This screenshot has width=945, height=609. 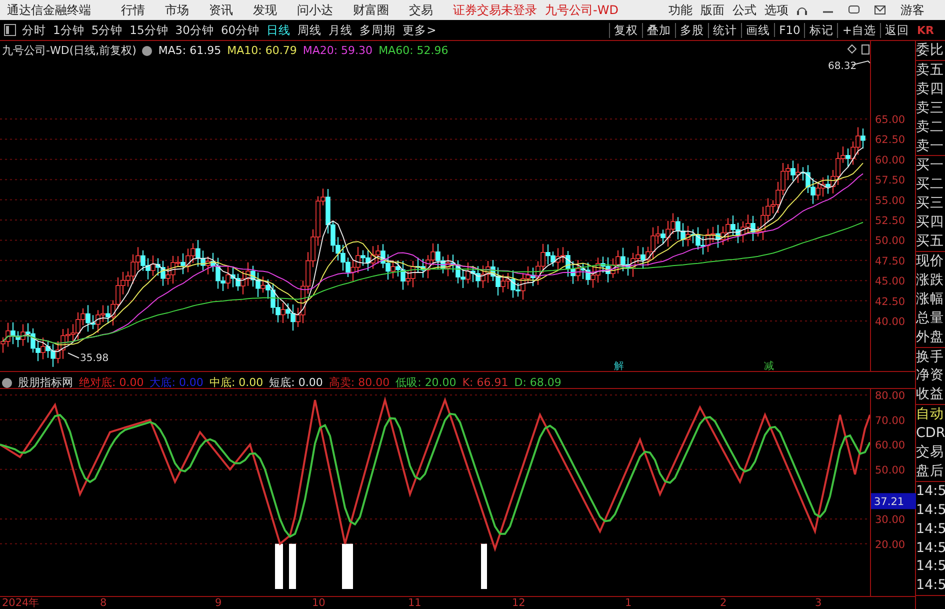 I want to click on toolbar-button: +自选, so click(x=858, y=30).